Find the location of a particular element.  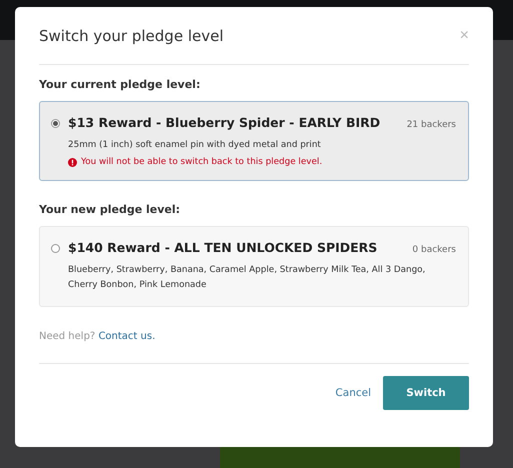

reward-title: $13 Reward - Blueberry Spider - EARLY BIRD is located at coordinates (224, 122).